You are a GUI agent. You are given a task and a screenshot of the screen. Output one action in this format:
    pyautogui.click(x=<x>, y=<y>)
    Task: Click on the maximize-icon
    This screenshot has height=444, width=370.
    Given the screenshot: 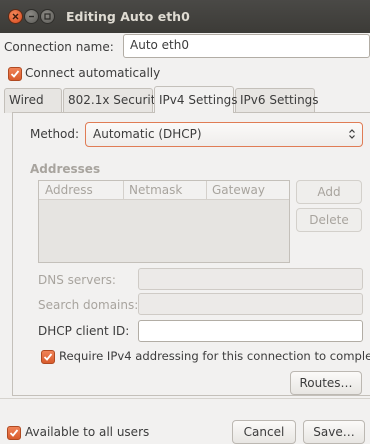 What is the action you would take?
    pyautogui.click(x=47, y=16)
    